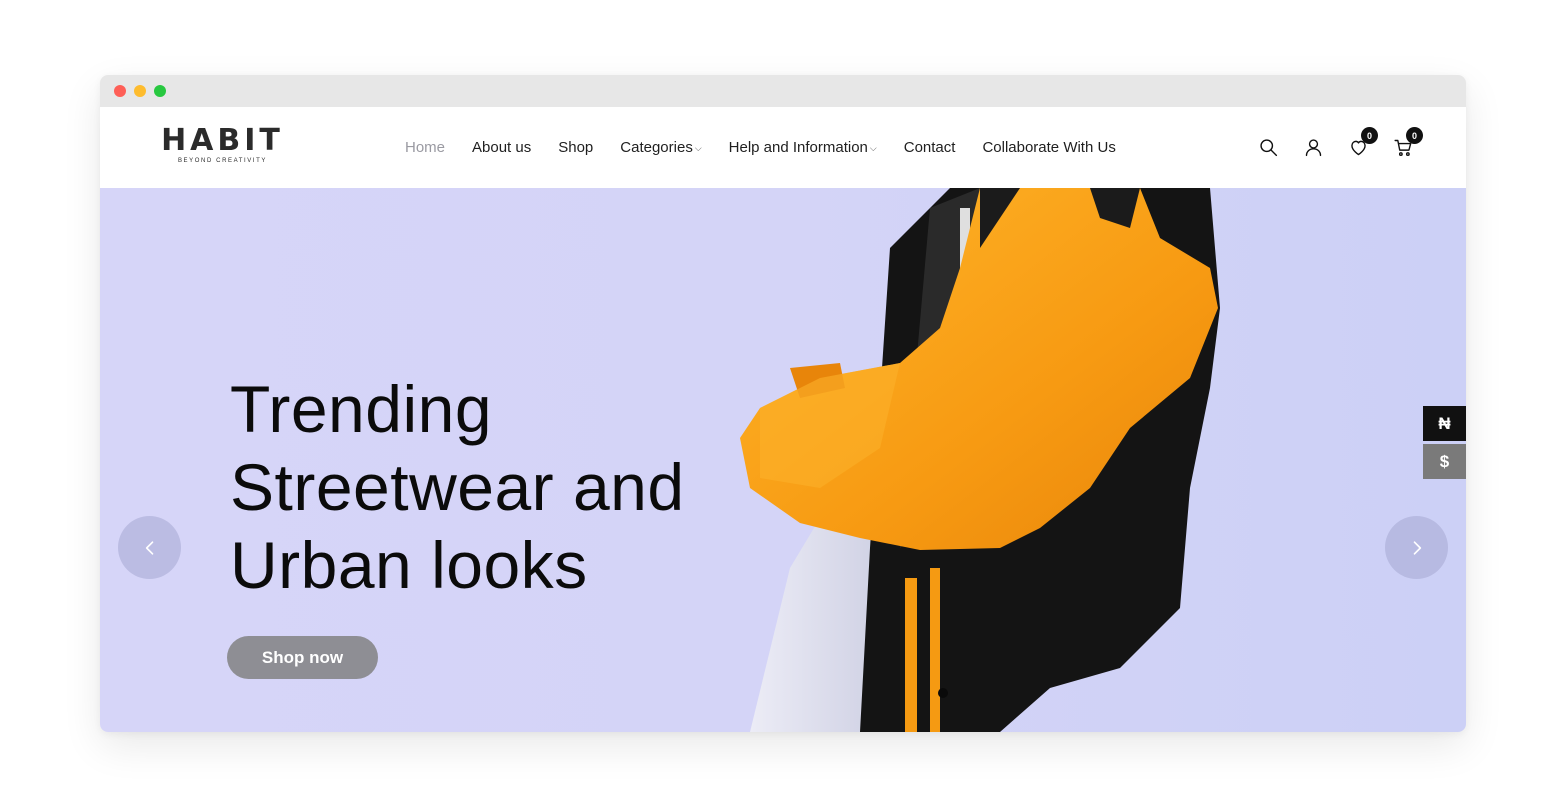 This screenshot has height=807, width=1566. I want to click on site-logo: HABIT BEYOND CREATIVITY, so click(222, 144).